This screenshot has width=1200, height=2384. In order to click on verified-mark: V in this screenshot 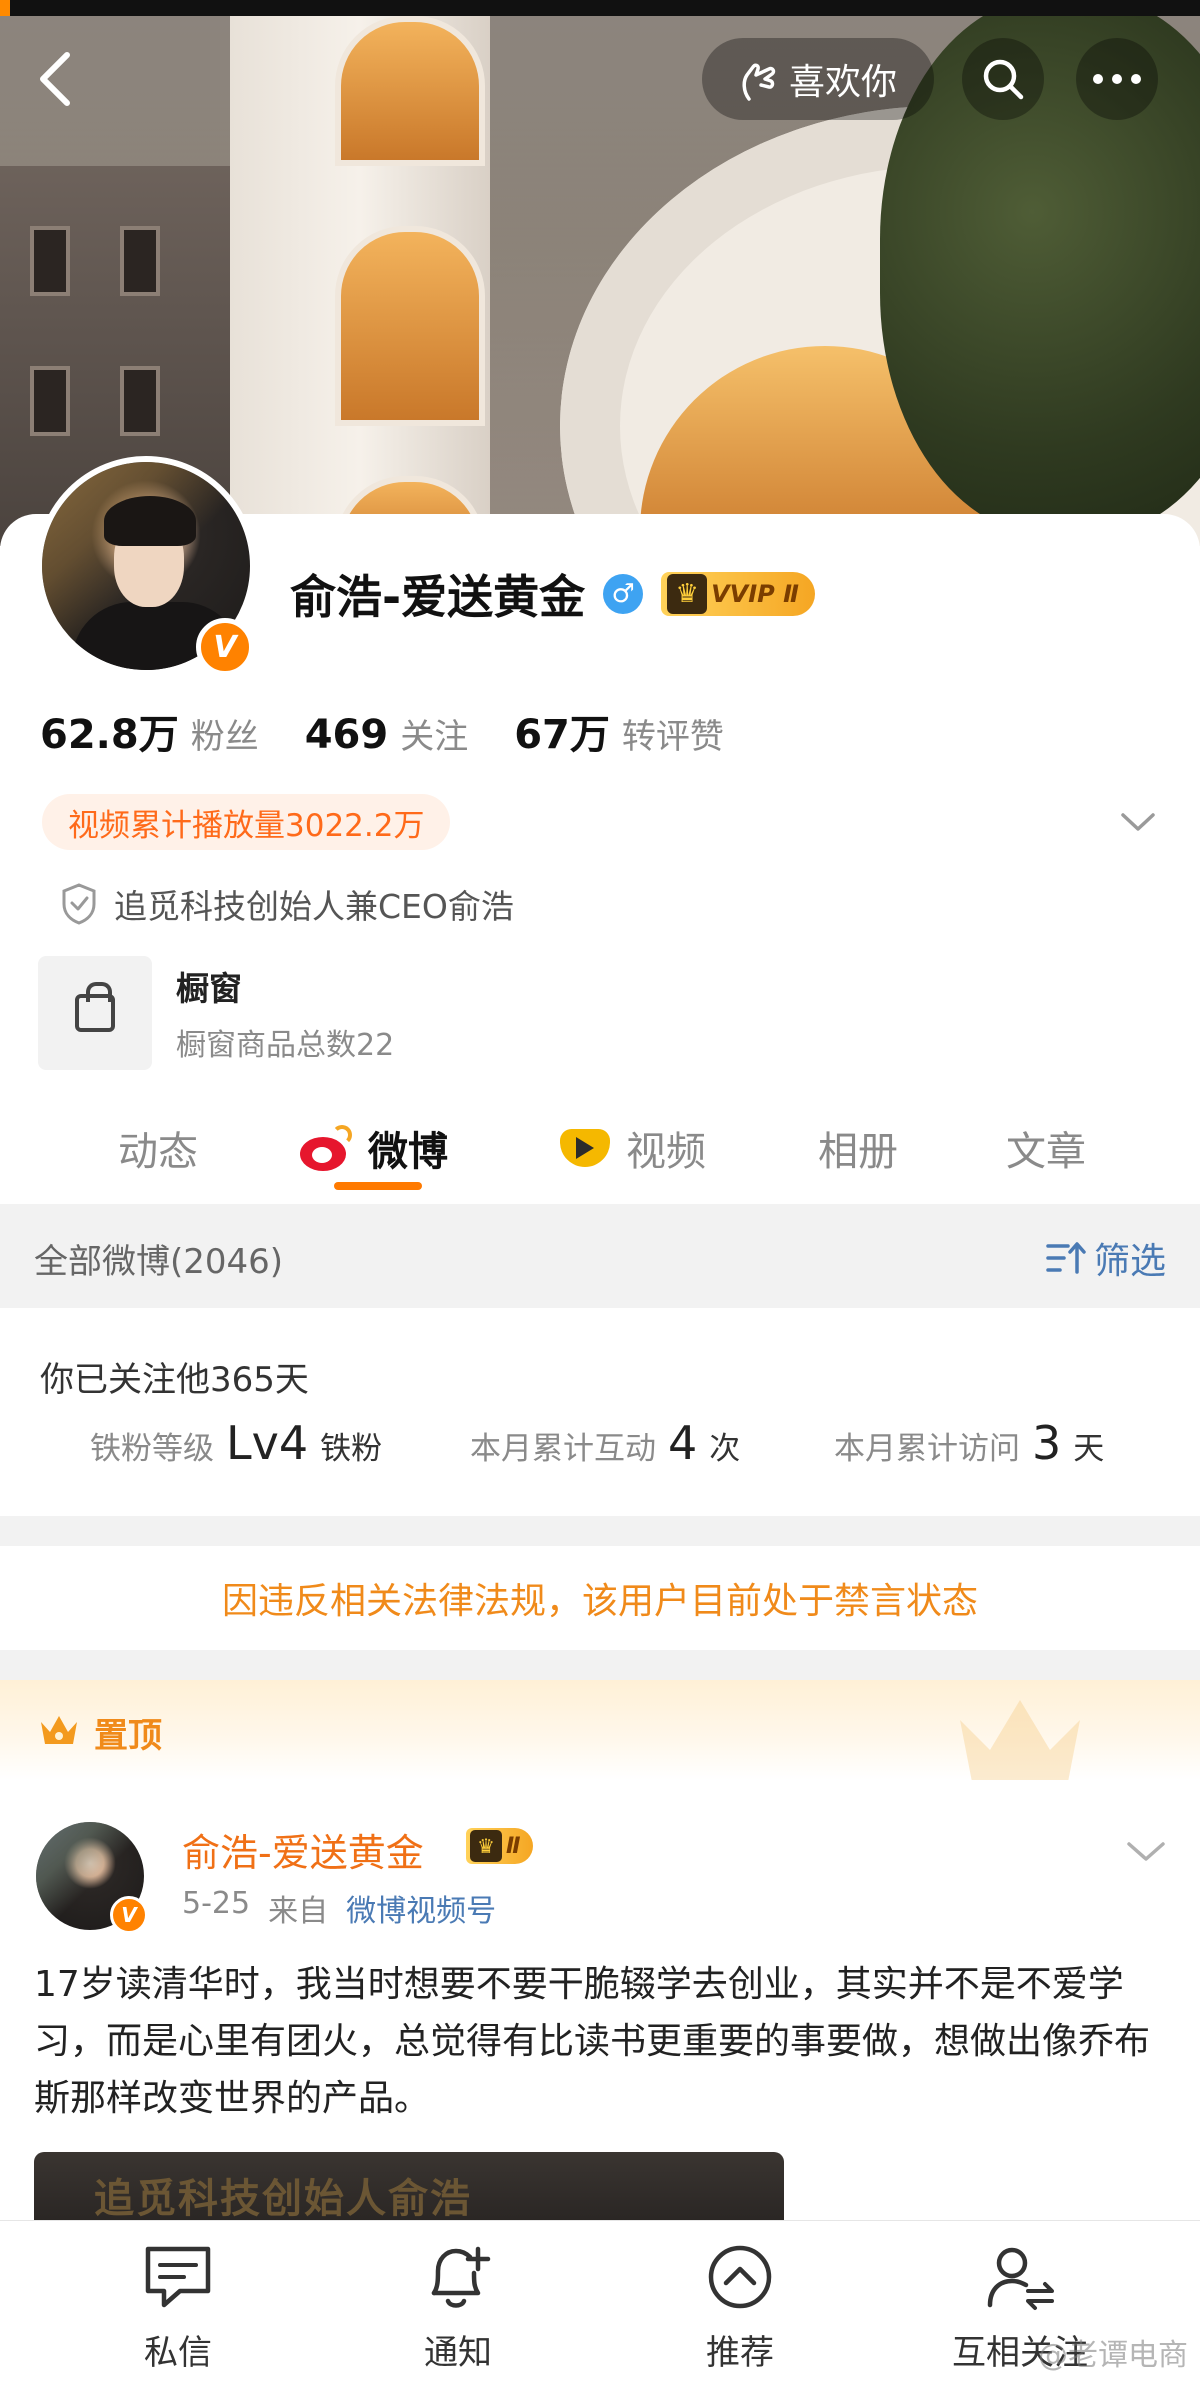, I will do `click(225, 647)`.